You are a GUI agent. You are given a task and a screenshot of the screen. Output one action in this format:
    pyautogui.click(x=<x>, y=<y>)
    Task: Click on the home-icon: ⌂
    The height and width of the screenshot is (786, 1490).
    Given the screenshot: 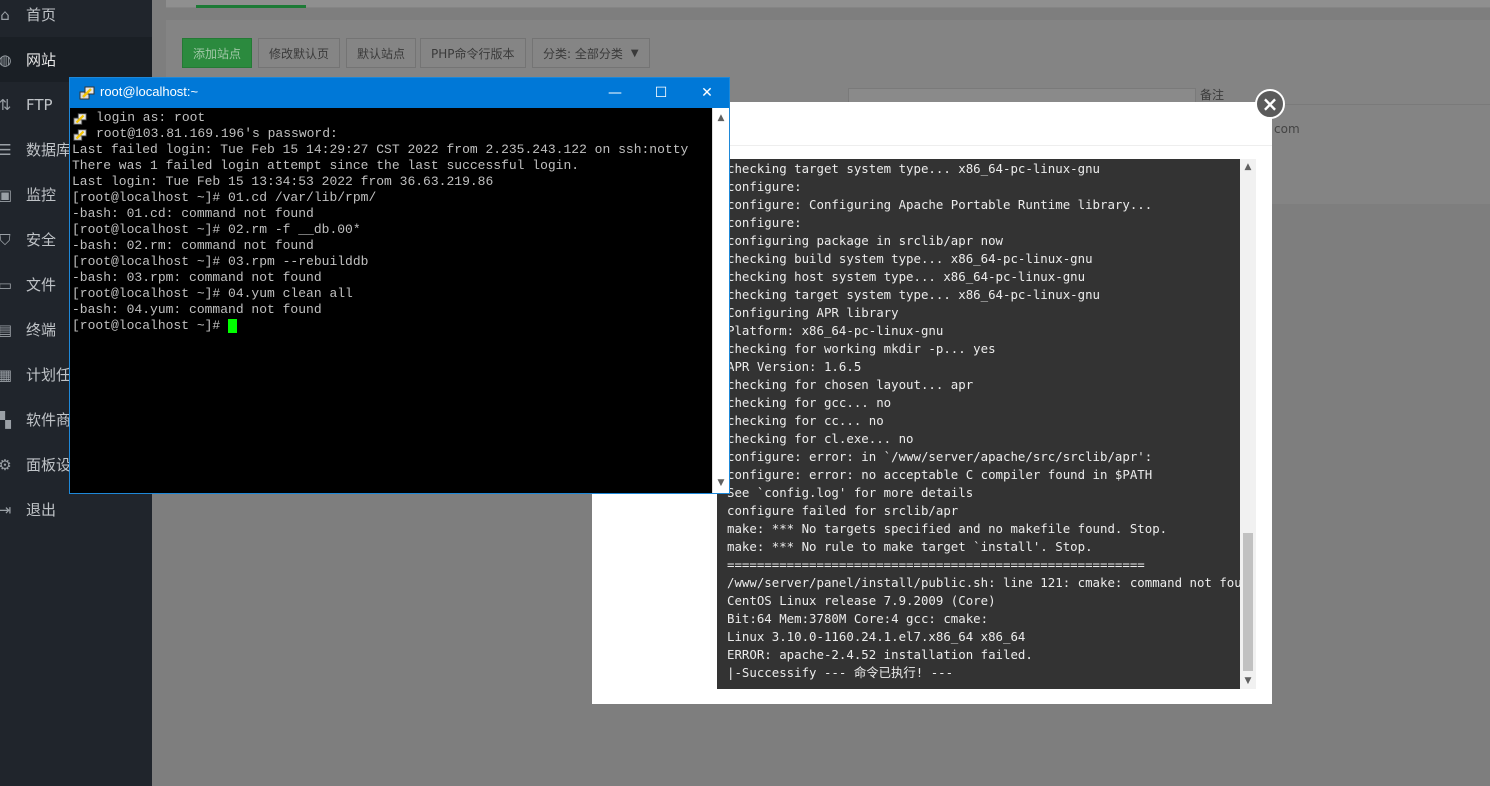 What is the action you would take?
    pyautogui.click(x=5, y=14)
    